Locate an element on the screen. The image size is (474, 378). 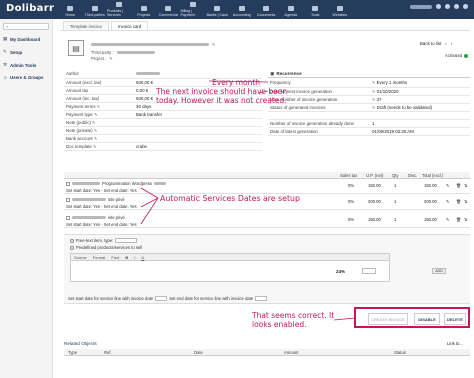
arrow-date-row3 is located at coordinates (149, 211).